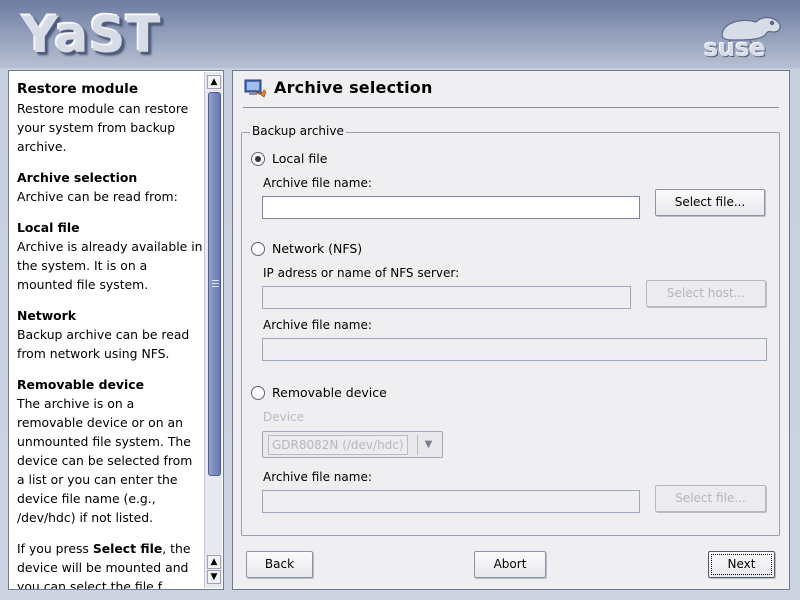  I want to click on help-heading: Network, so click(47, 315).